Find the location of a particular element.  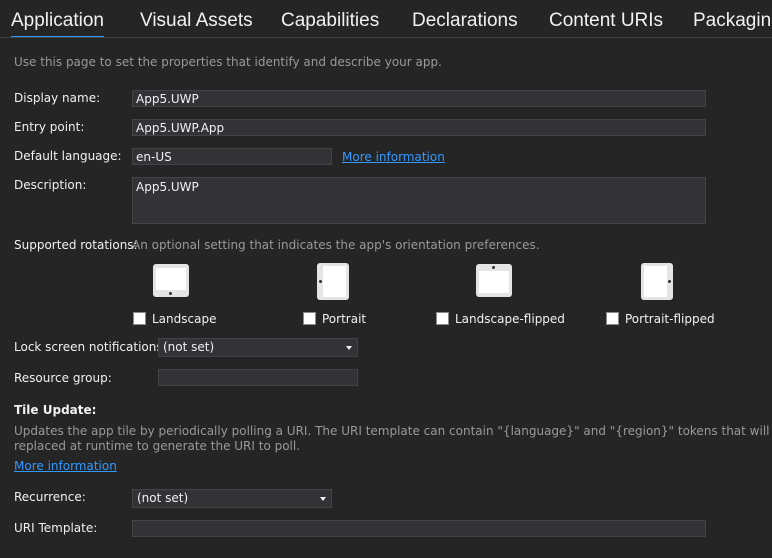

lock-screen-notifications-select: (not set) is located at coordinates (258, 347).